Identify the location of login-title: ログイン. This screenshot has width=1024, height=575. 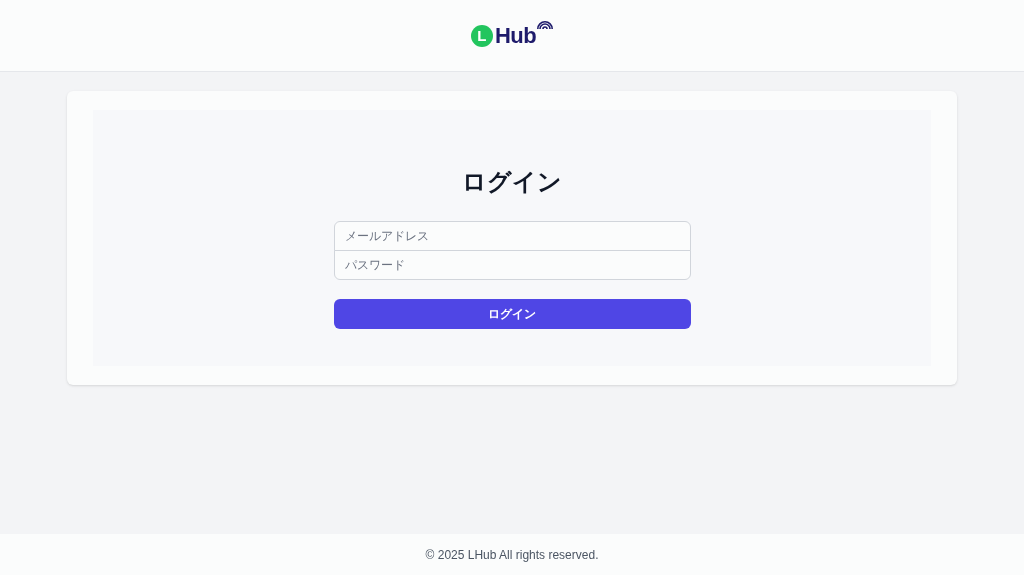
(512, 182).